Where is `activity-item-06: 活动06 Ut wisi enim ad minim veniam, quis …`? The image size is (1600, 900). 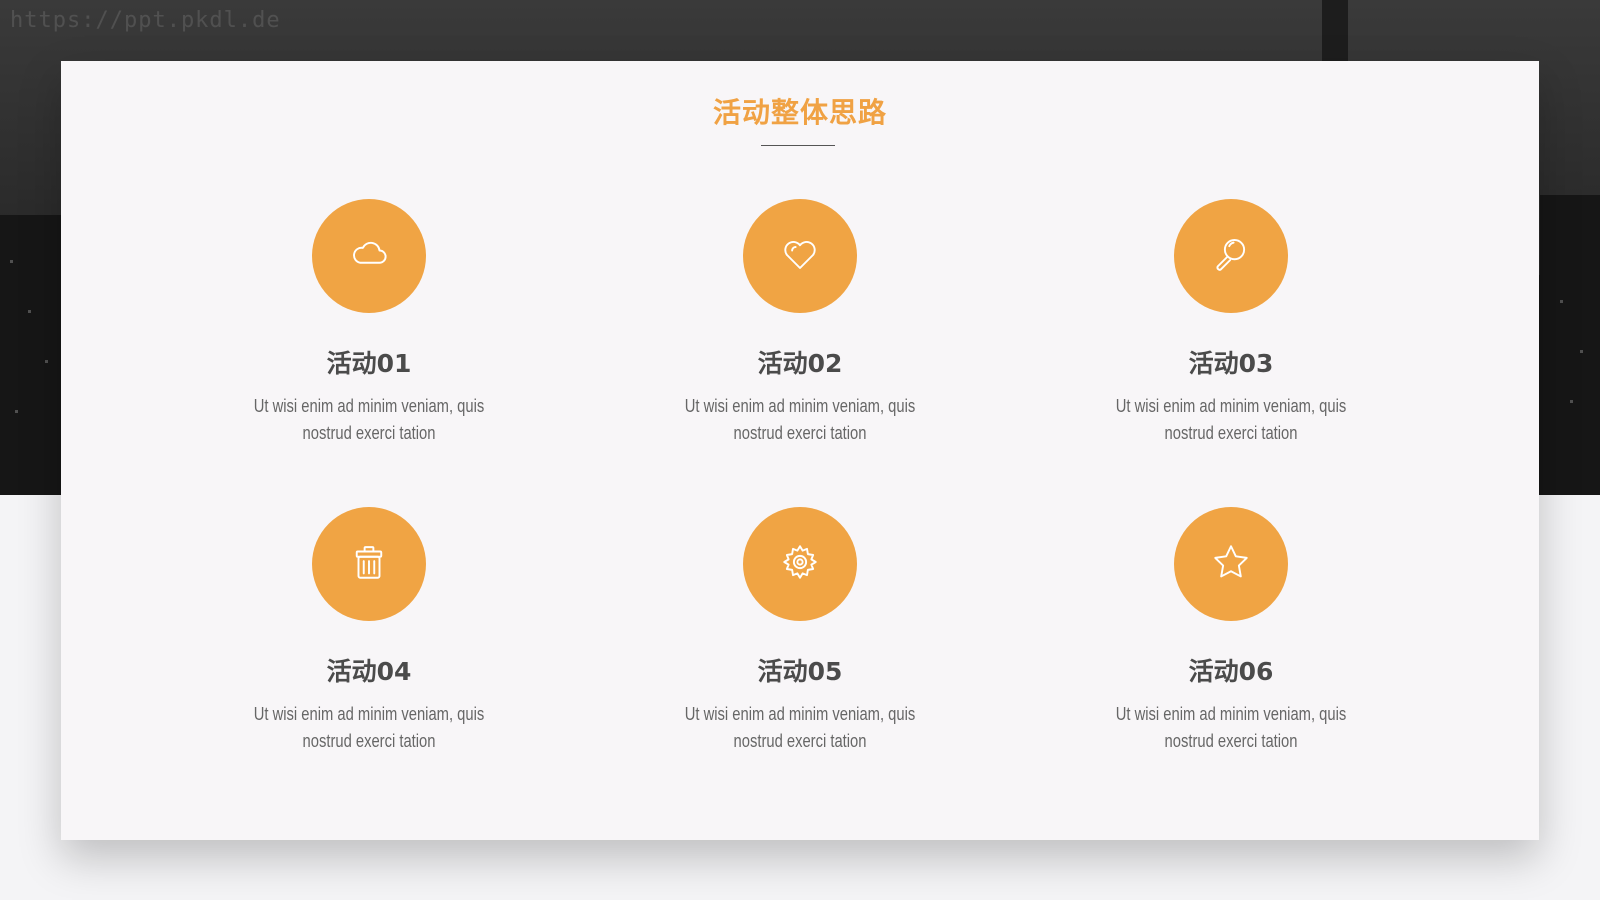 activity-item-06: 活动06 Ut wisi enim ad minim veniam, quis … is located at coordinates (1231, 631).